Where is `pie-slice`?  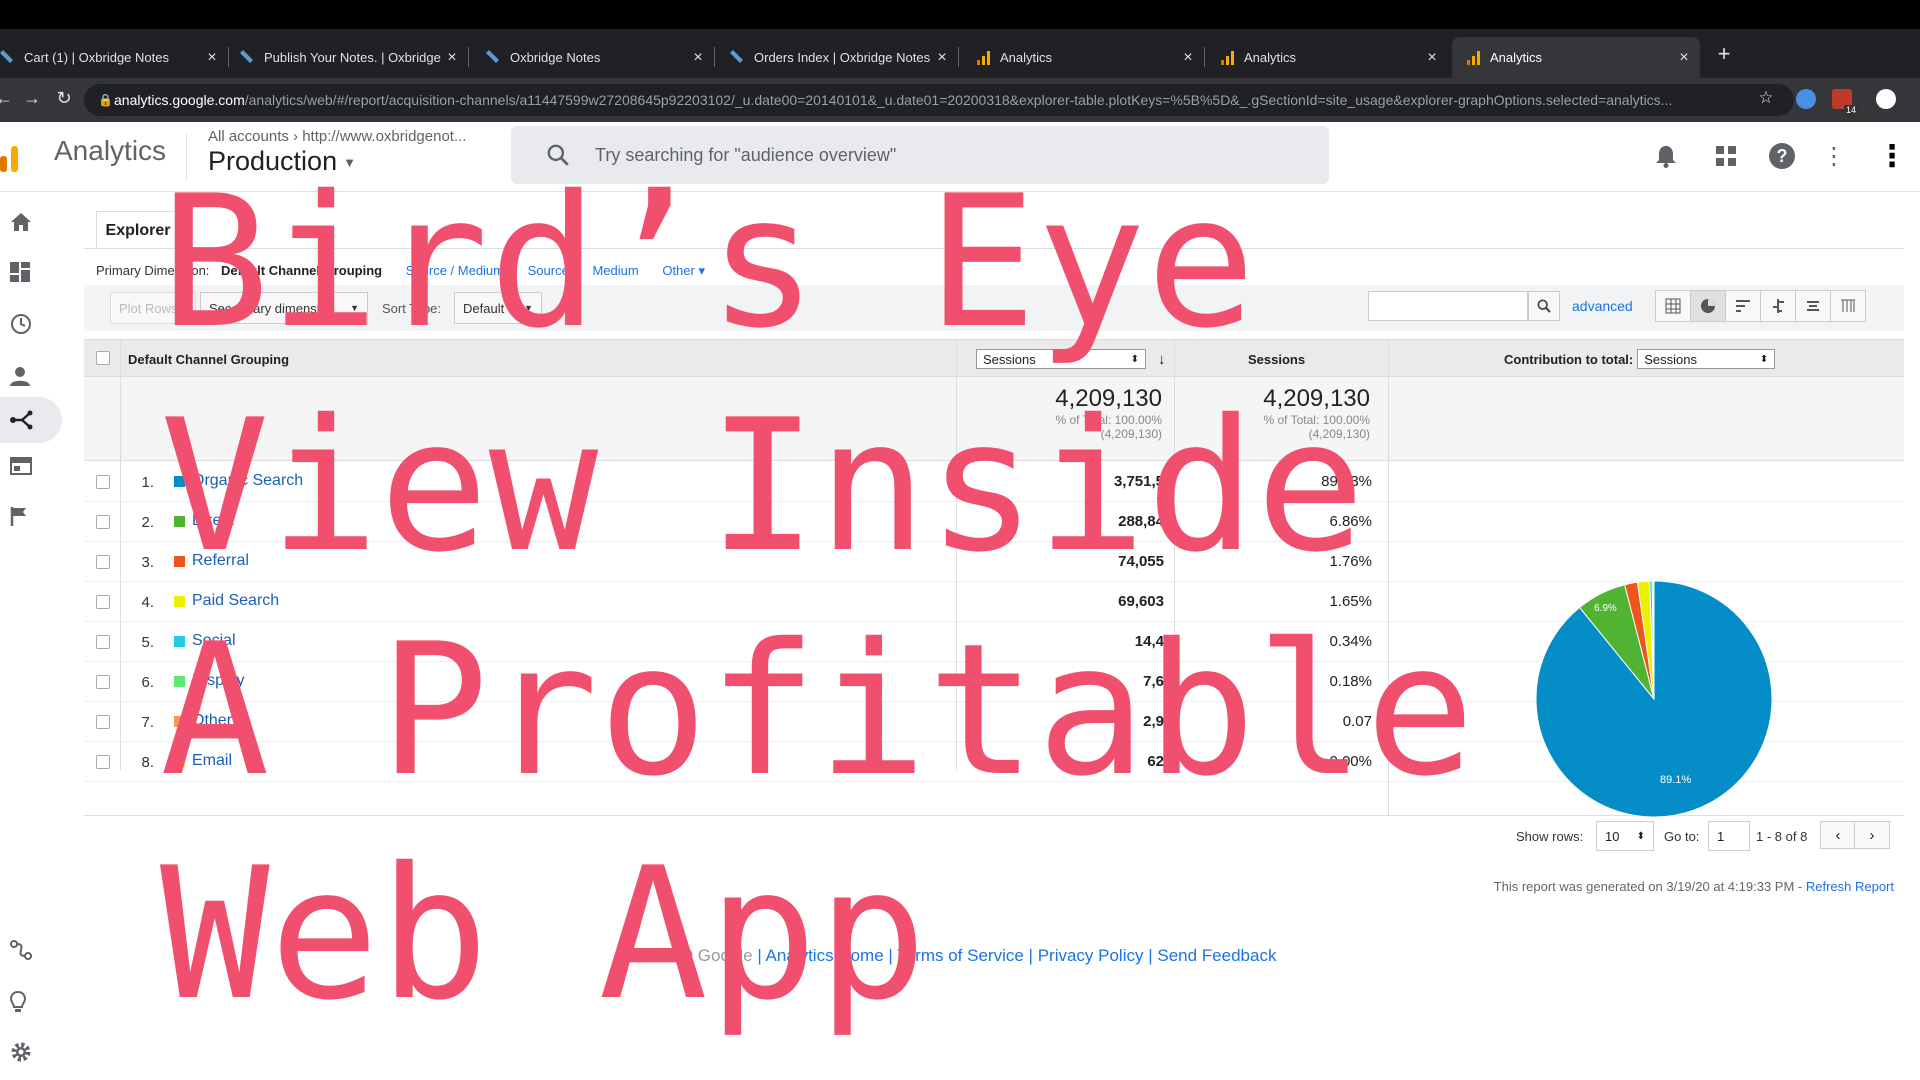 pie-slice is located at coordinates (1653, 640).